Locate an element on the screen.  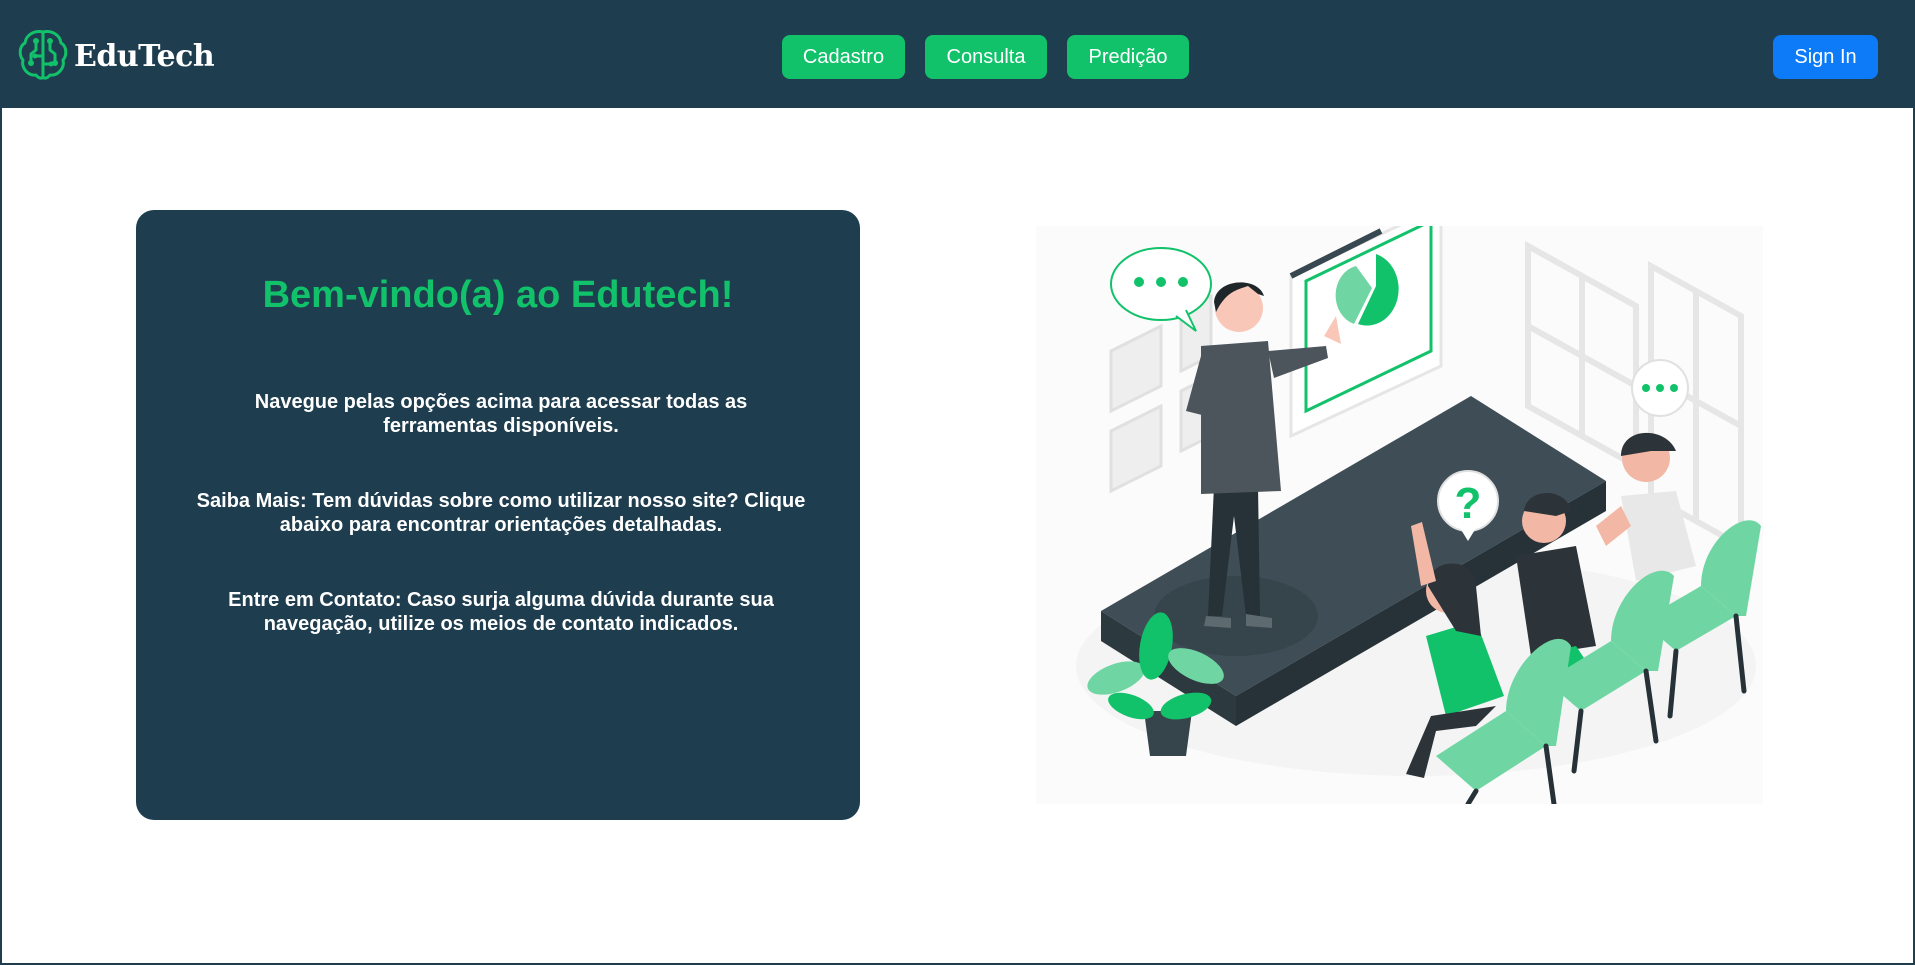
question-mark-text: ? is located at coordinates (1468, 503).